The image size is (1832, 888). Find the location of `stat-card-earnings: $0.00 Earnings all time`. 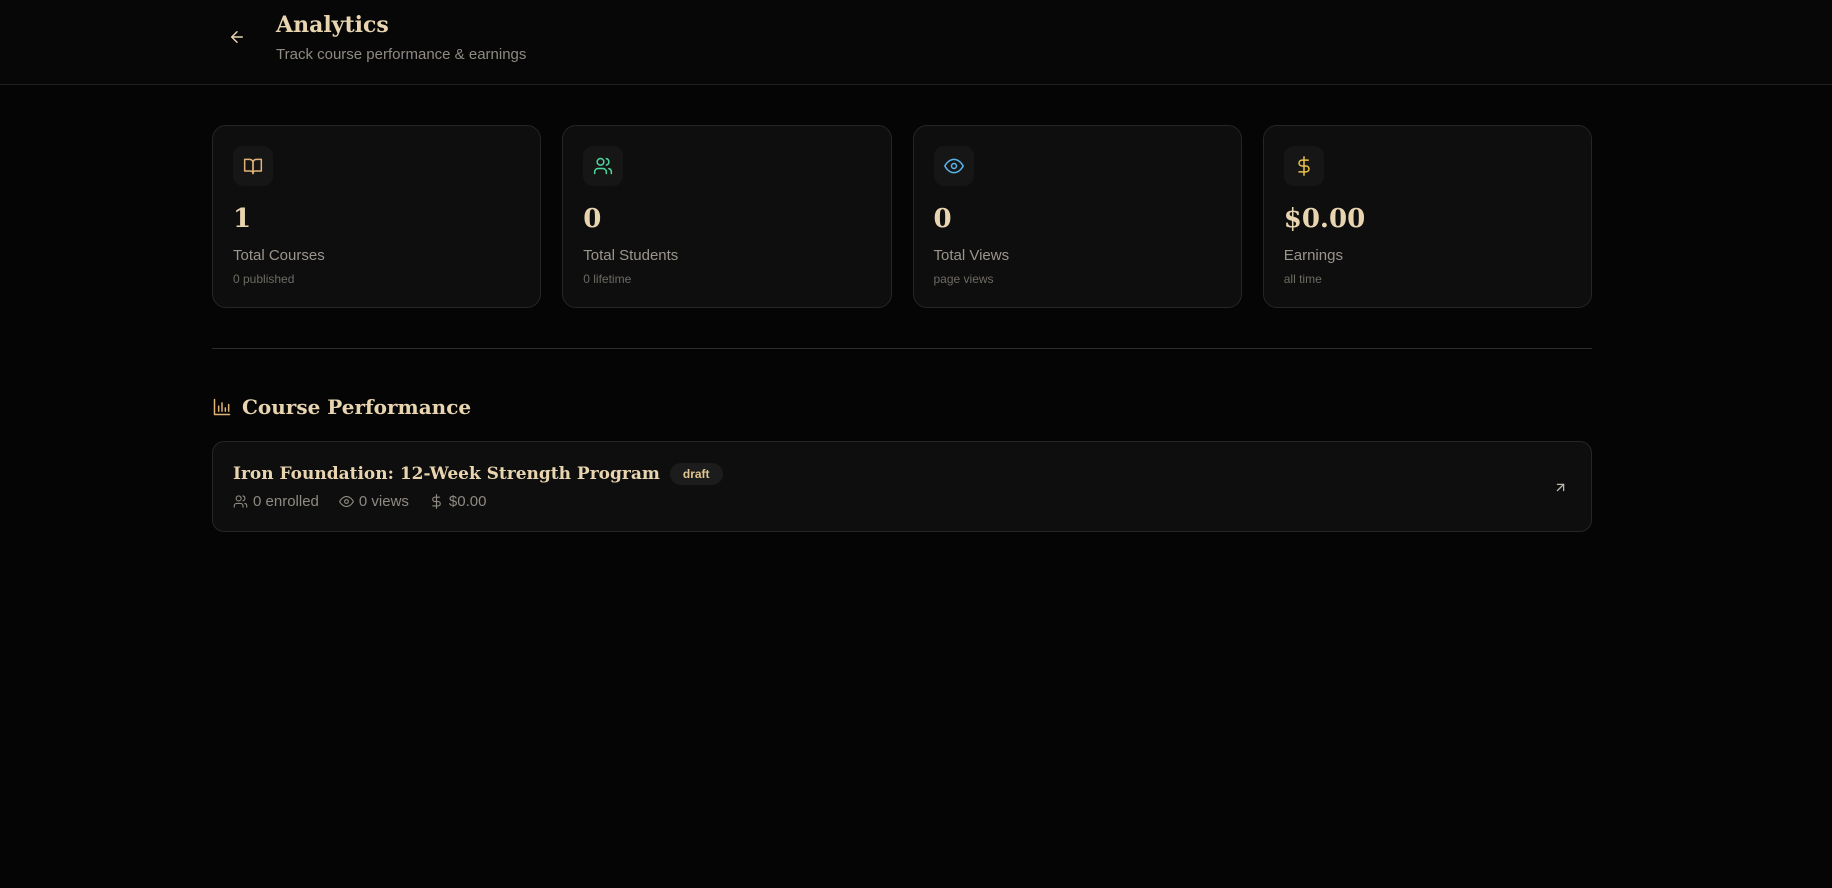

stat-card-earnings: $0.00 Earnings all time is located at coordinates (1427, 216).